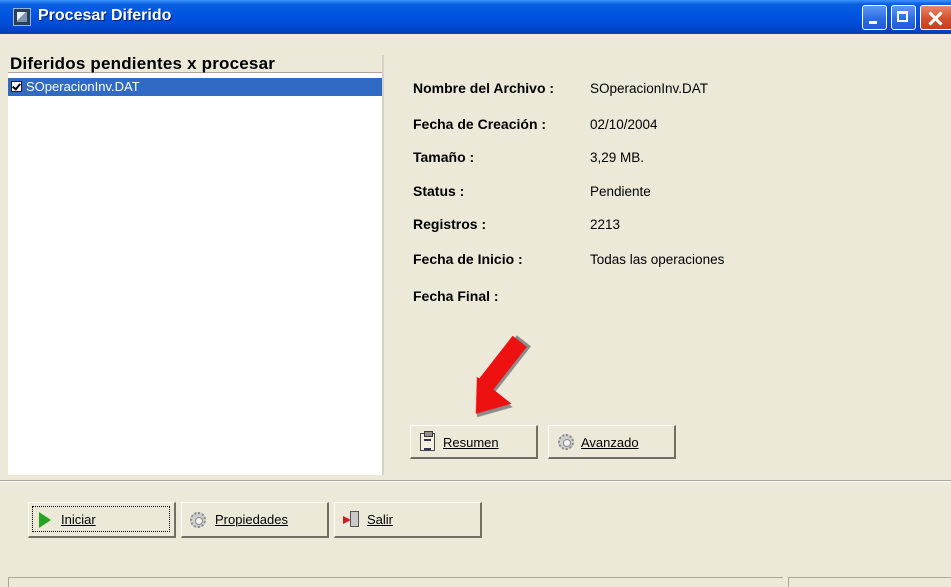 The height and width of the screenshot is (587, 951). I want to click on resumen-button: Resumen, so click(474, 442).